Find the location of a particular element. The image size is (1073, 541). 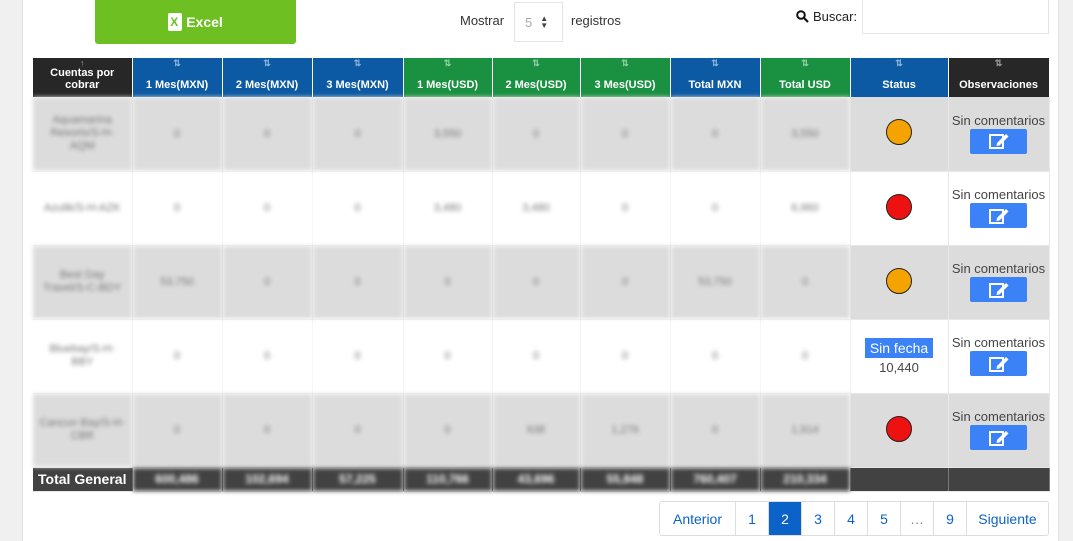

page-link-1: 1 is located at coordinates (751, 518).